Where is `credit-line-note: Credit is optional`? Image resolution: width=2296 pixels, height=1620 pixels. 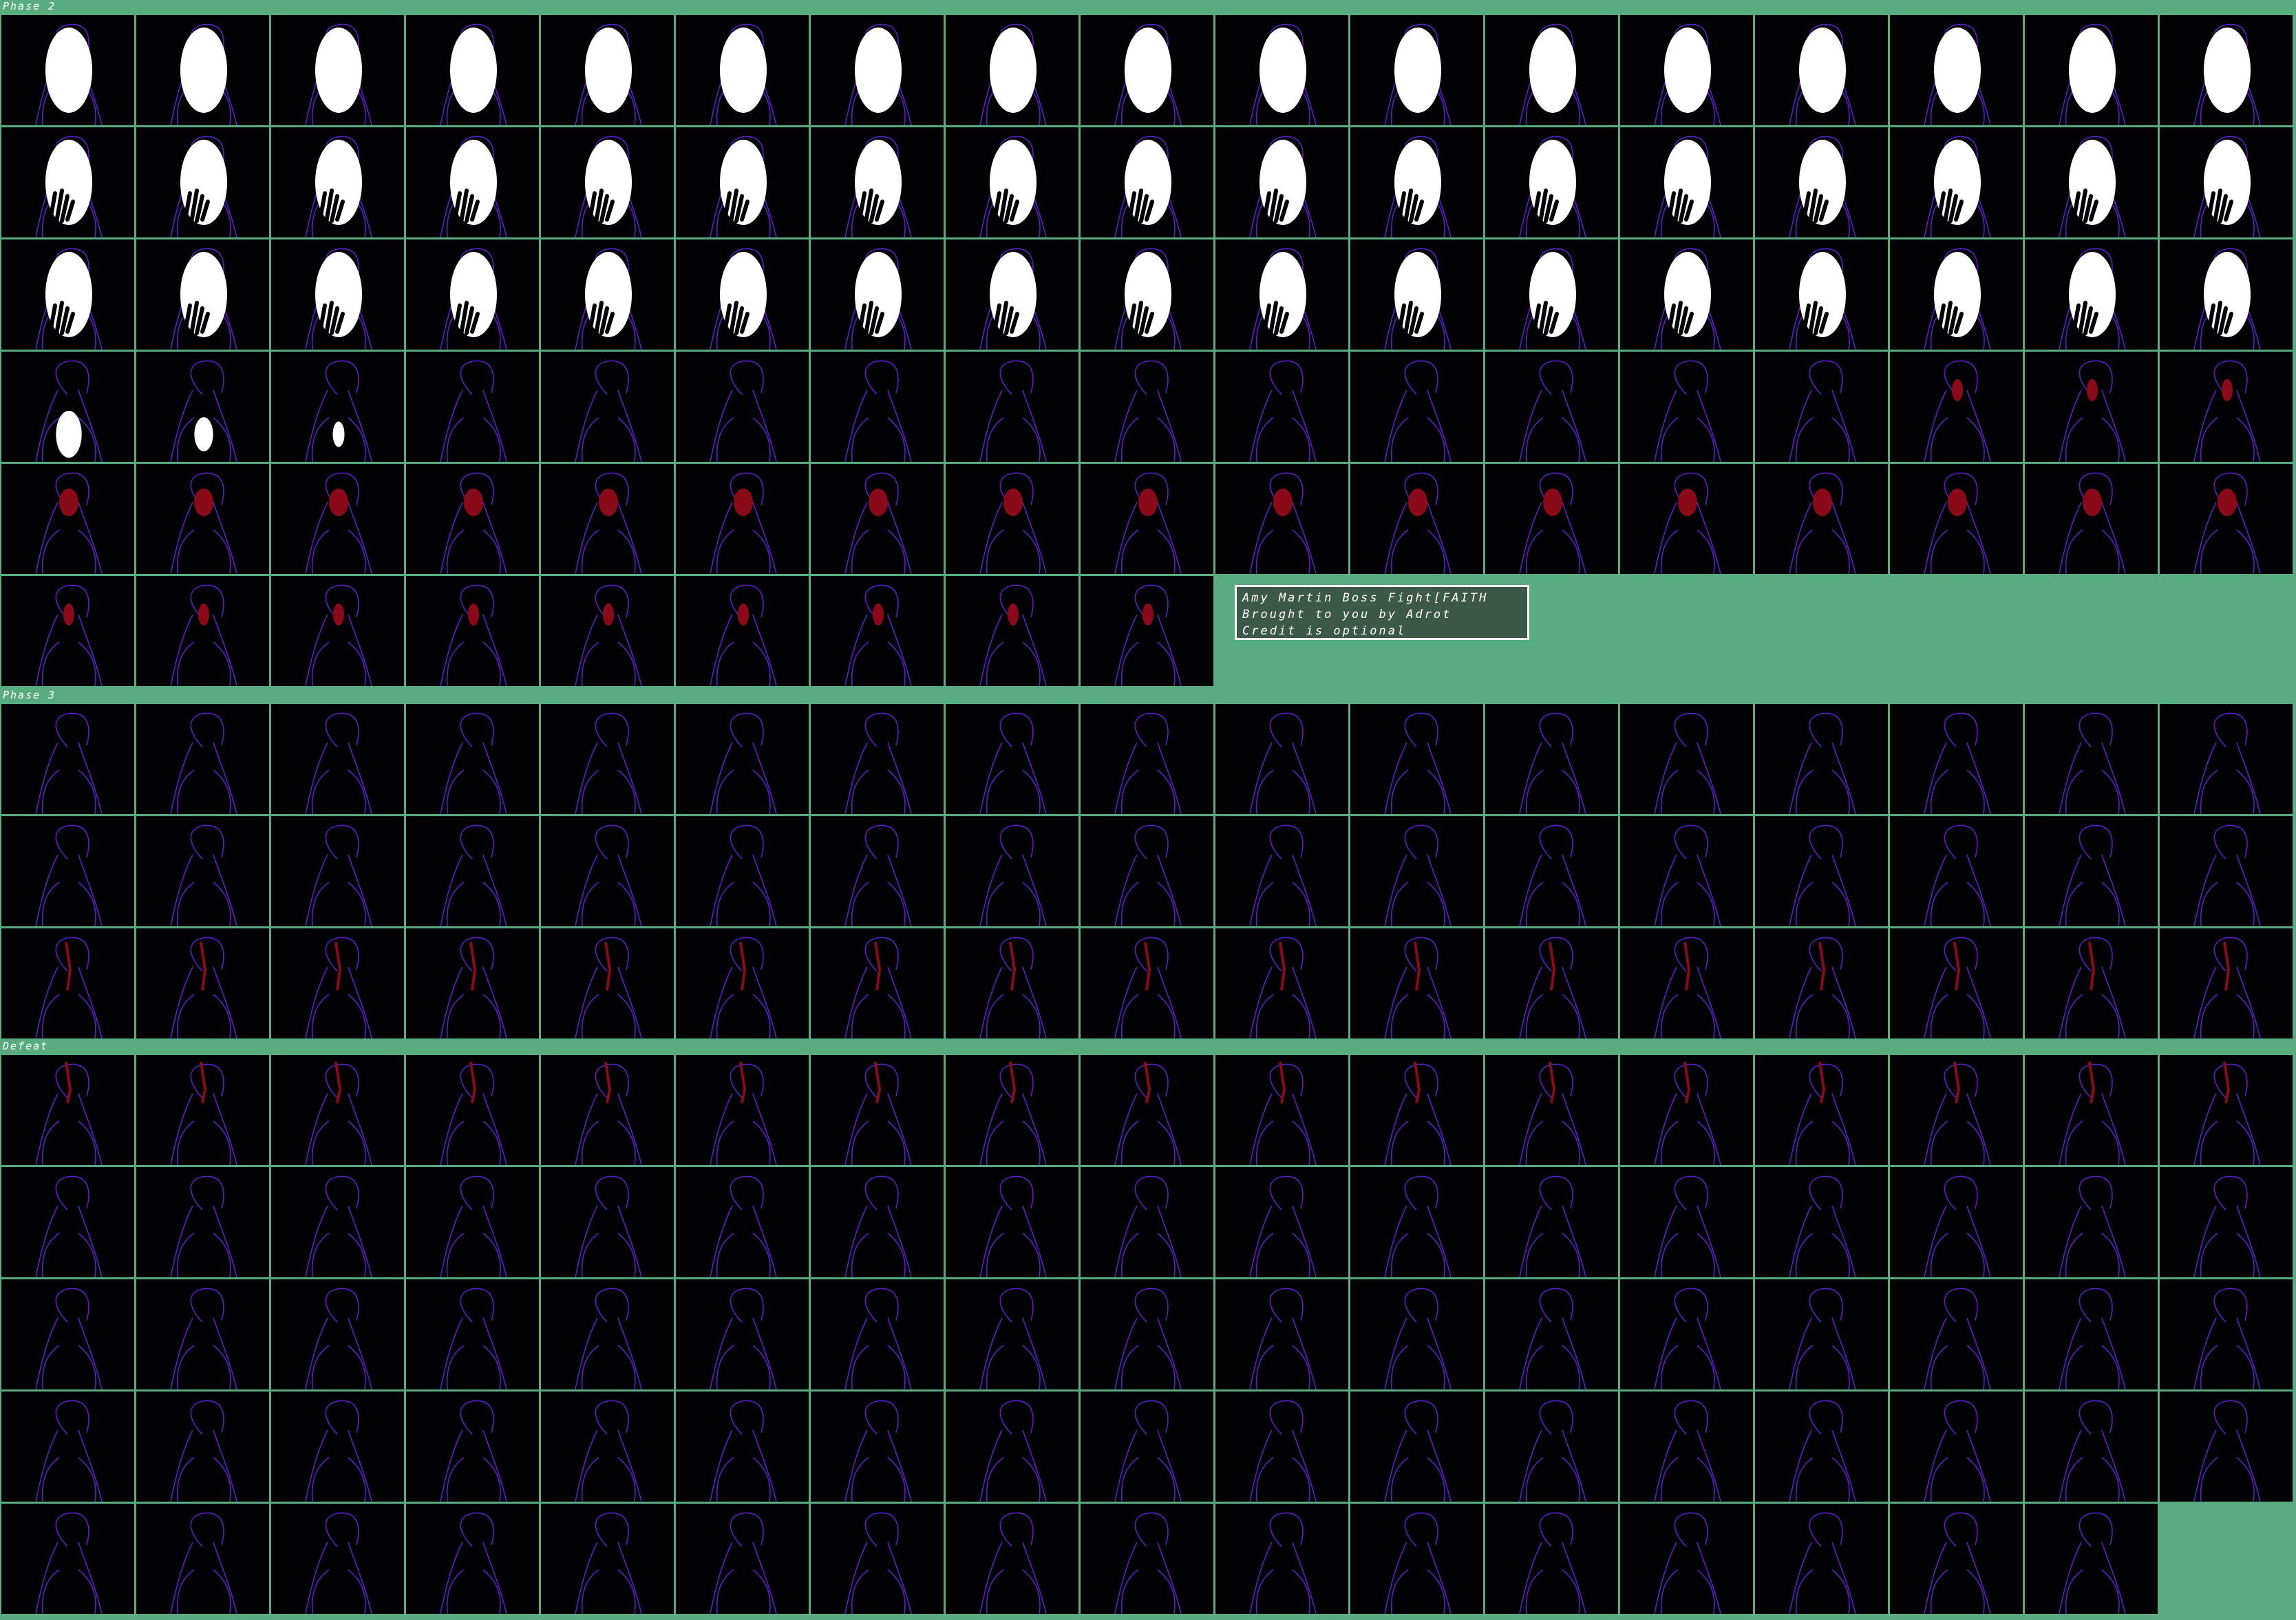
credit-line-note: Credit is optional is located at coordinates (1325, 631).